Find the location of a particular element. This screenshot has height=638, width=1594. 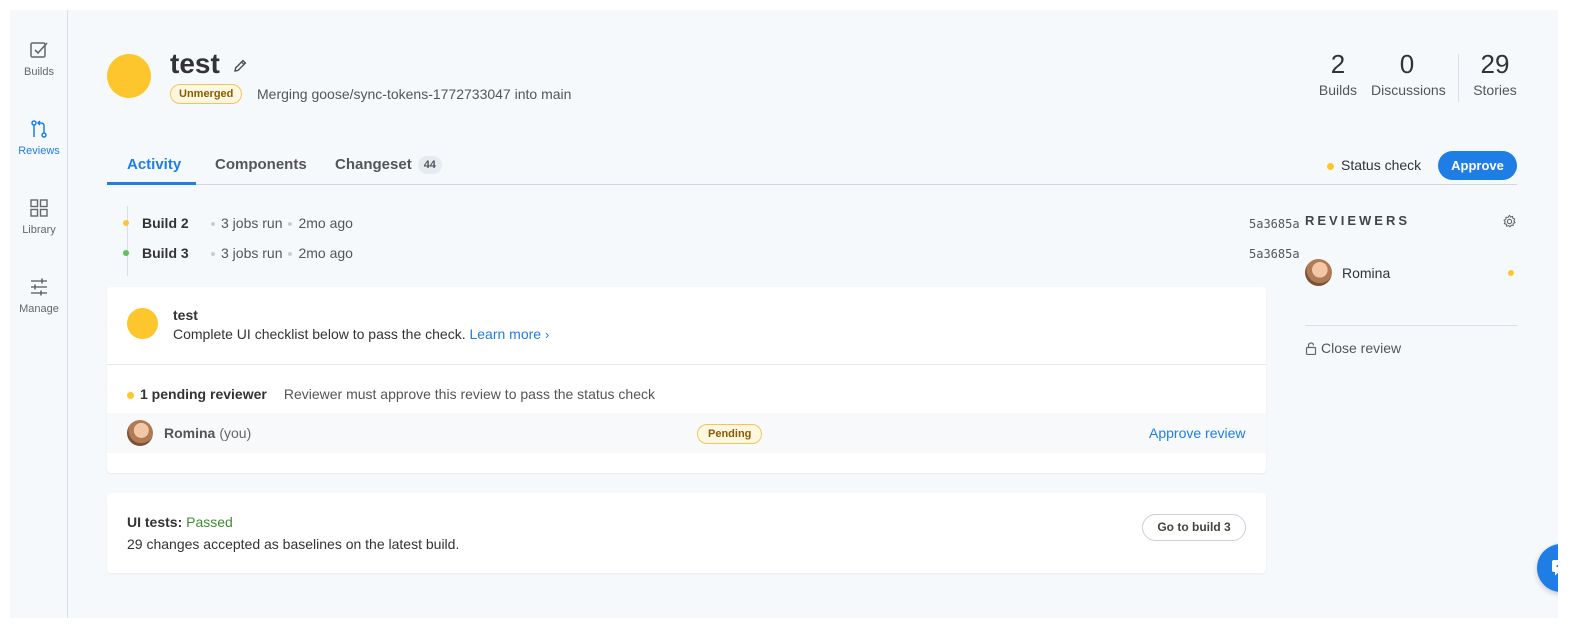

pending-dot is located at coordinates (130, 395).